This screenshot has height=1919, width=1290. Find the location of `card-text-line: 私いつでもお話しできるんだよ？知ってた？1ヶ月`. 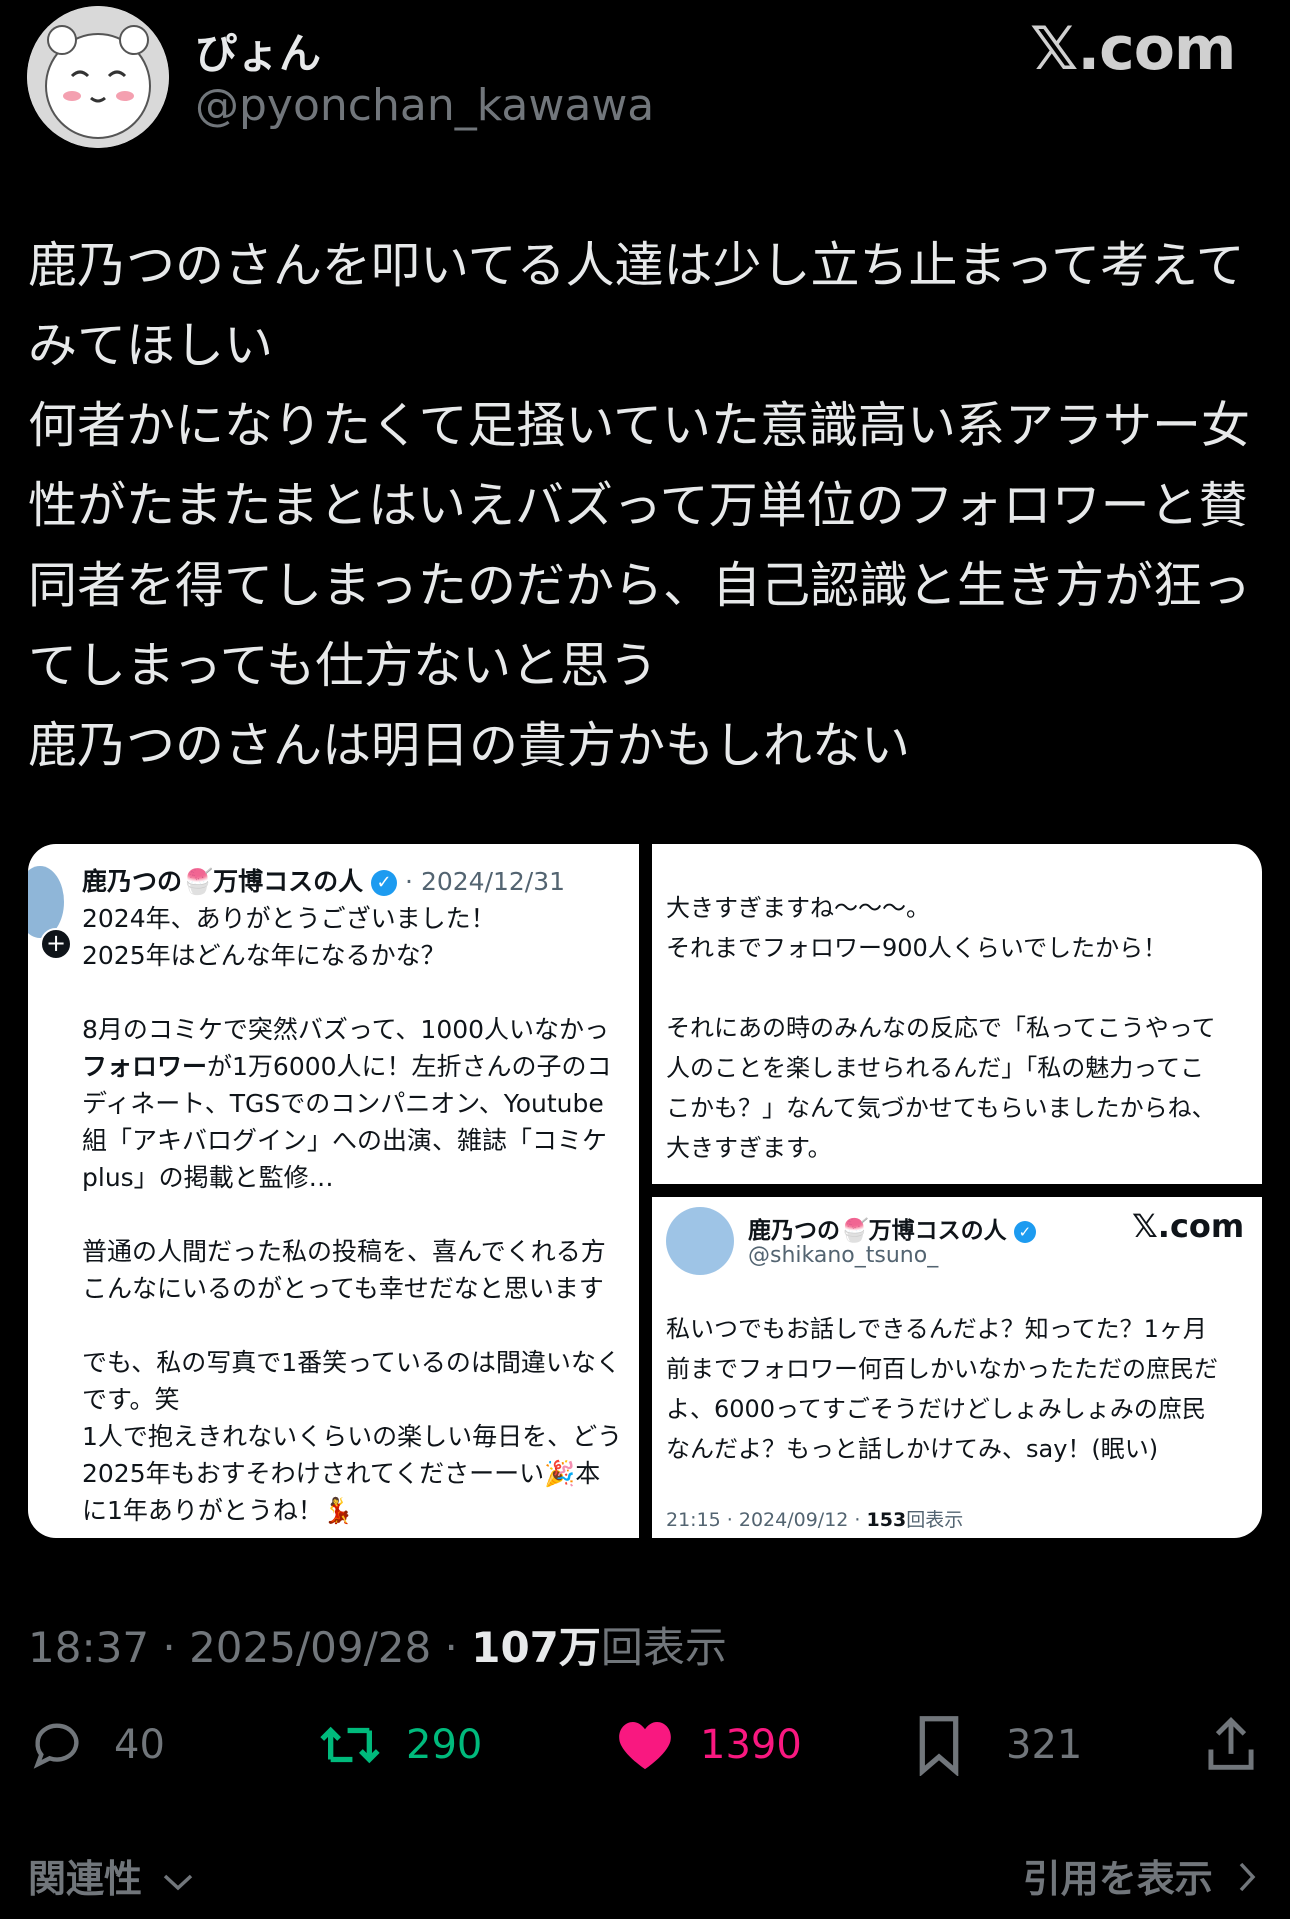

card-text-line: 私いつでもお話しできるんだよ？知ってた？1ヶ月 is located at coordinates (936, 1329).